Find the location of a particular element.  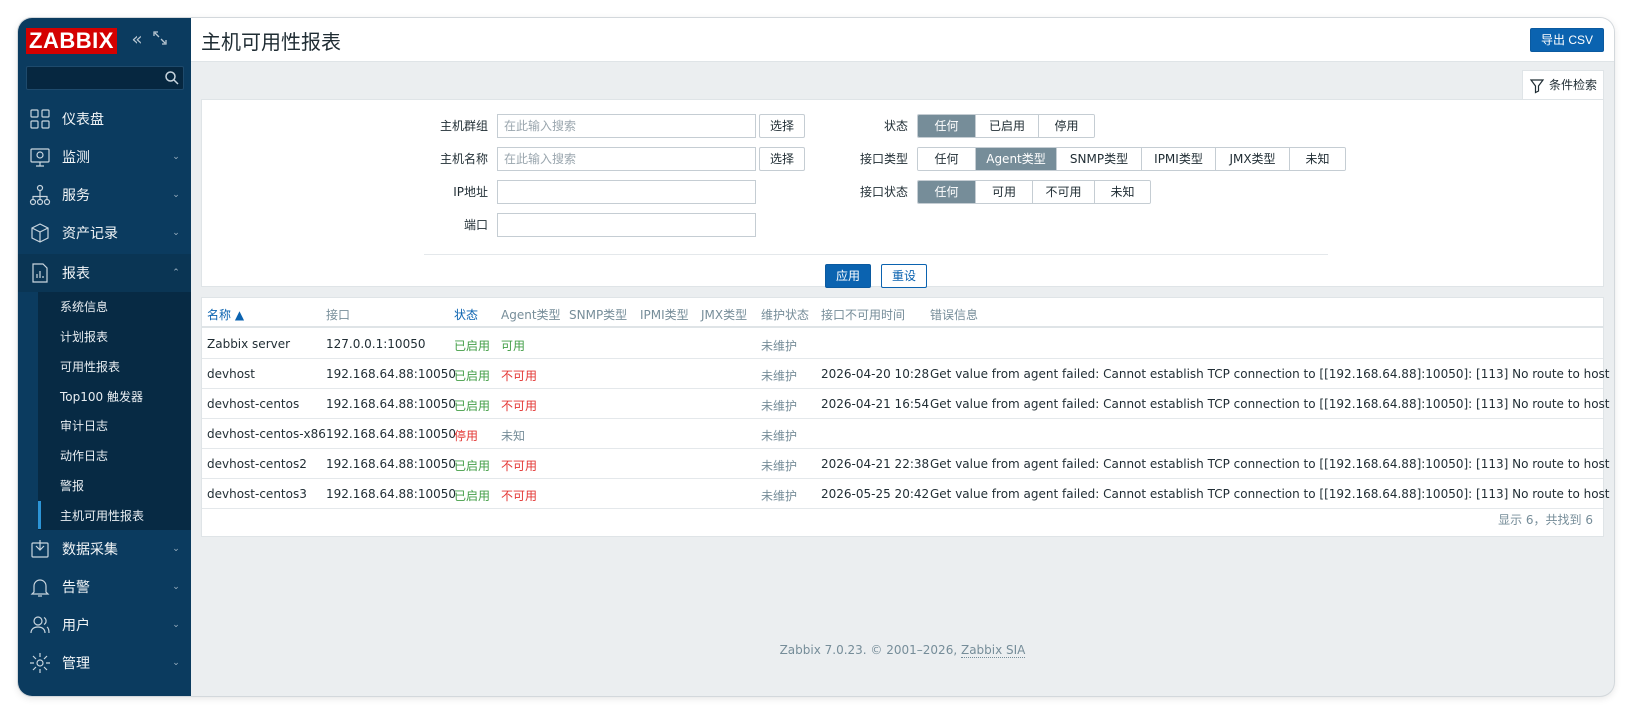

nav-monitoring: 监测 ⌄ is located at coordinates (104, 157).